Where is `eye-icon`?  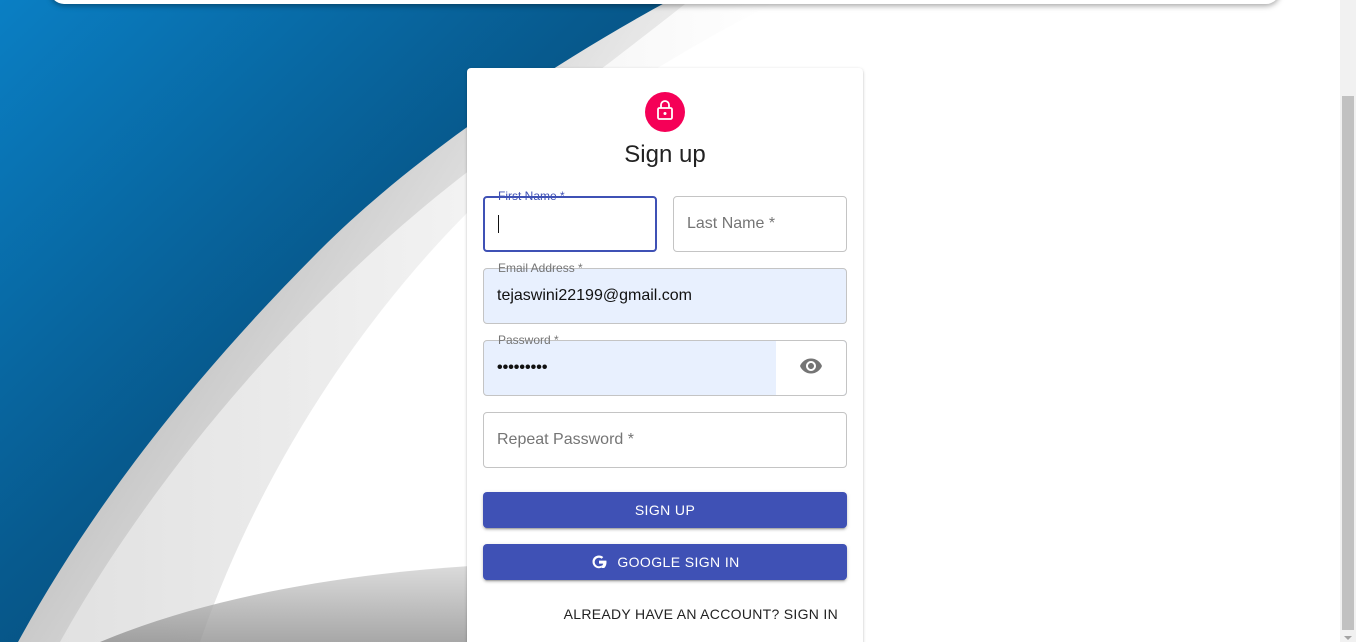 eye-icon is located at coordinates (811, 368).